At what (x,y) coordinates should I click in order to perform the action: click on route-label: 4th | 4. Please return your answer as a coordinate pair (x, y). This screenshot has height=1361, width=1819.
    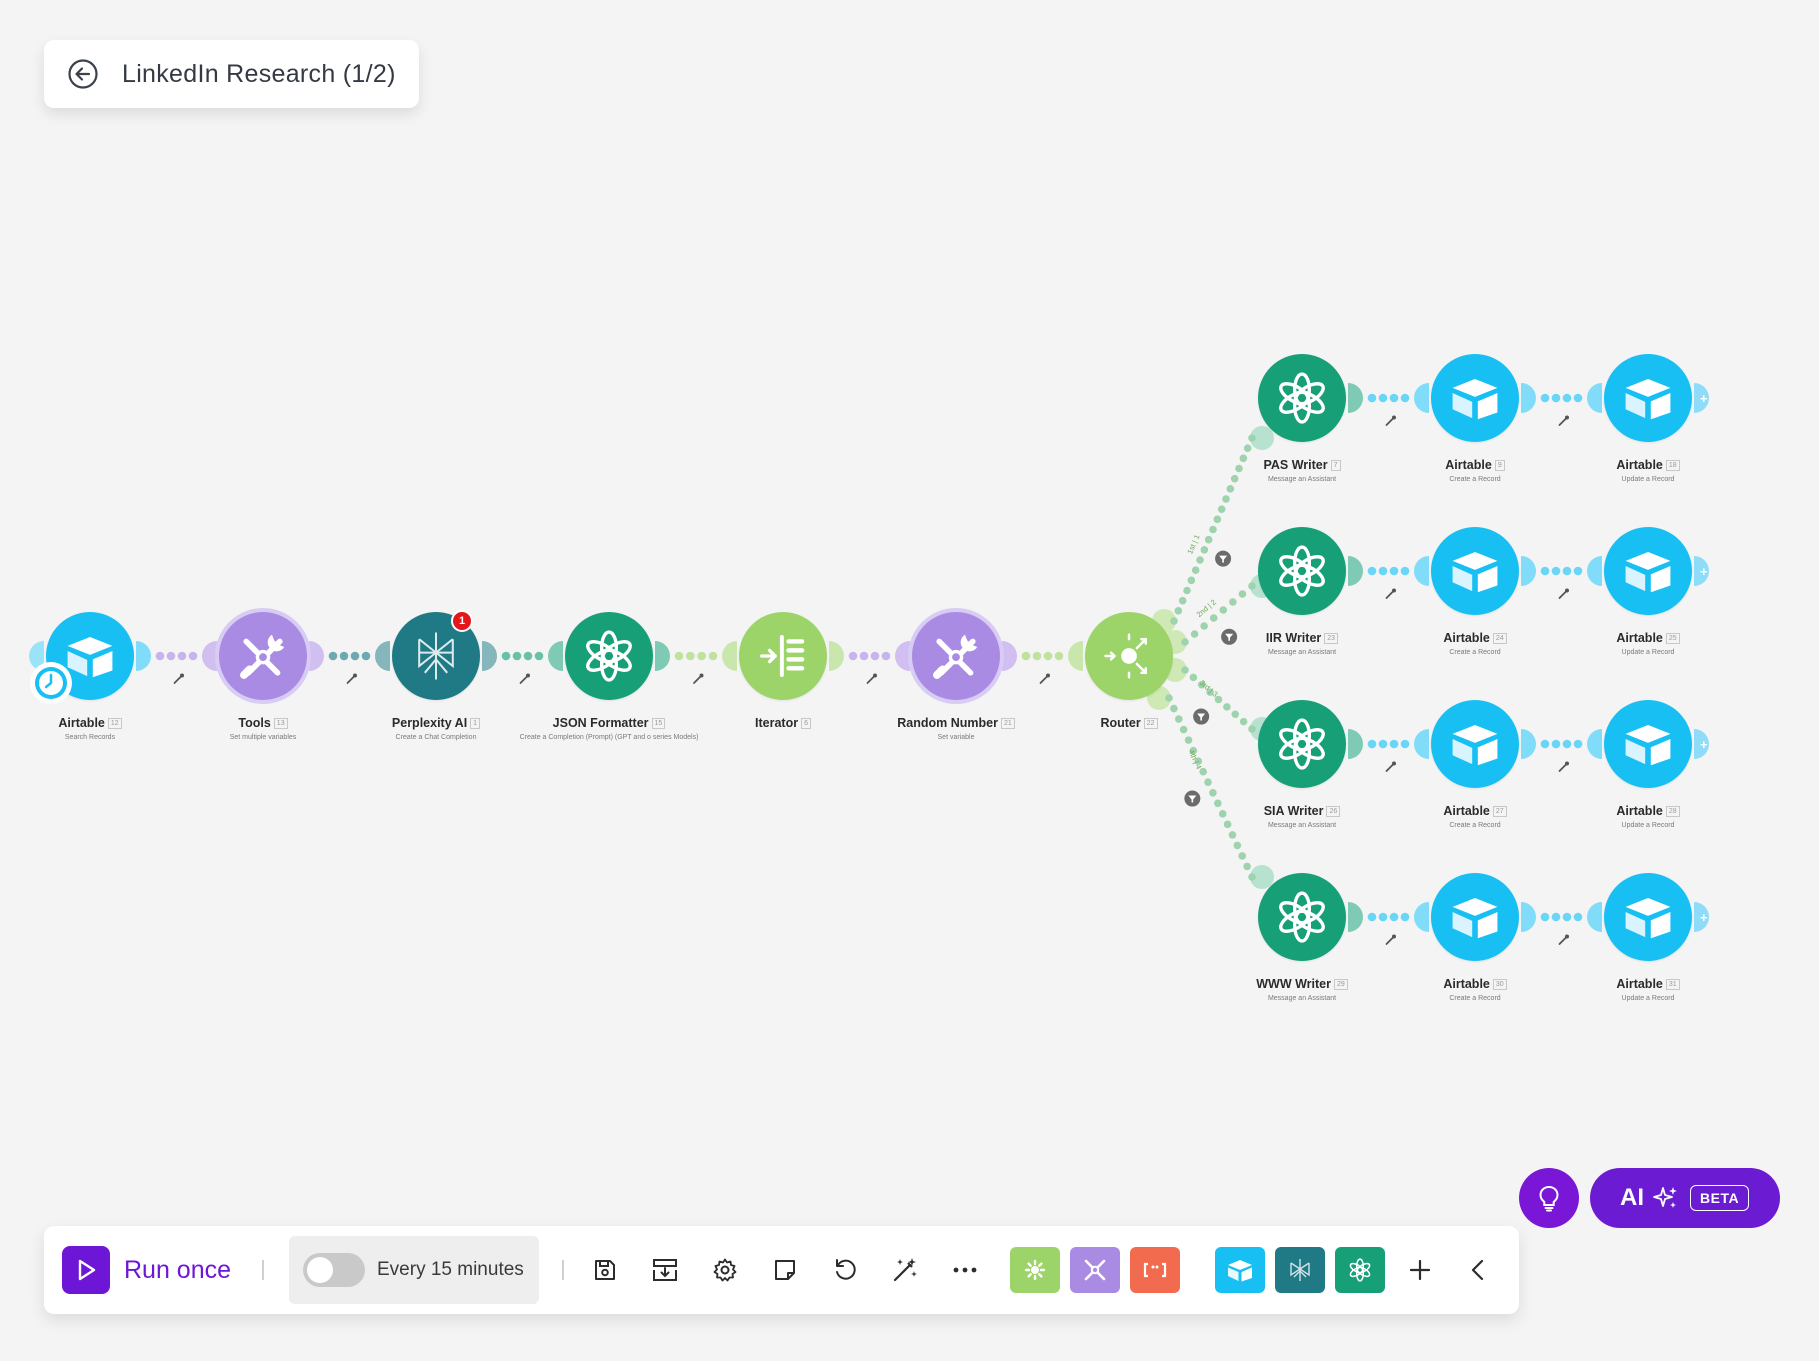
    Looking at the image, I should click on (1195, 759).